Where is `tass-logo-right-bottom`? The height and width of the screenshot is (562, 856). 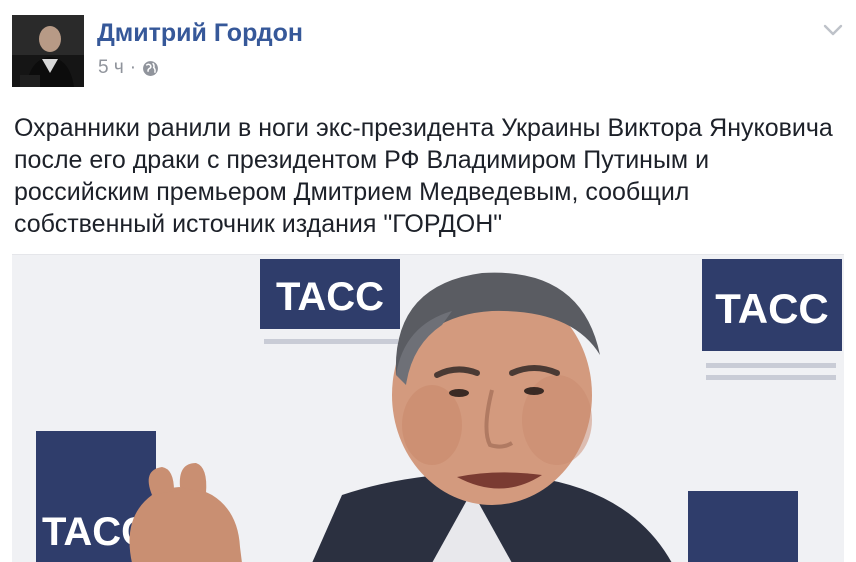
tass-logo-right-bottom is located at coordinates (743, 526).